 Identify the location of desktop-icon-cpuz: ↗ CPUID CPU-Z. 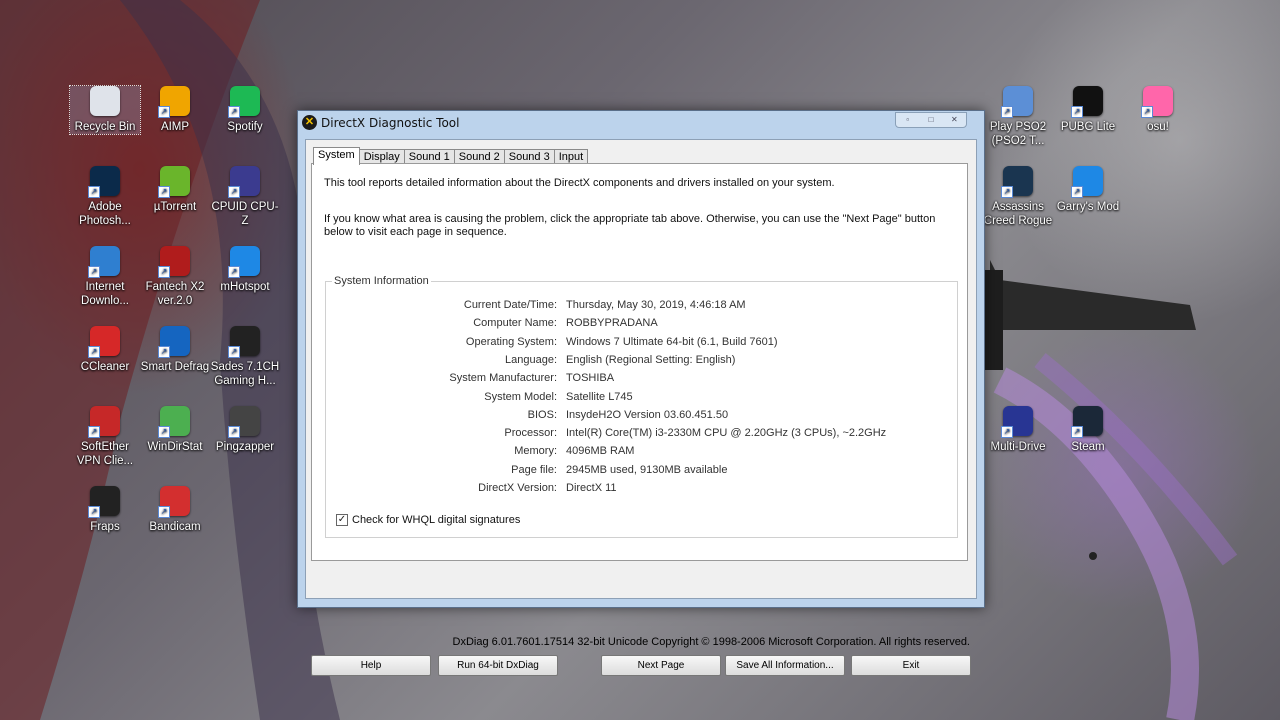
(245, 197).